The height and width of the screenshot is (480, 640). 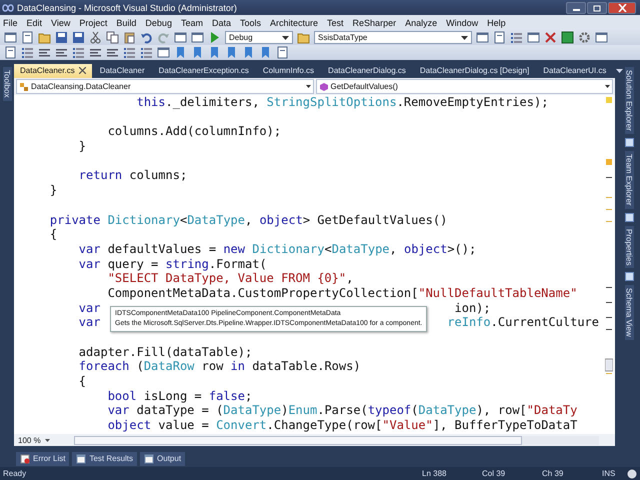 What do you see at coordinates (632, 473) in the screenshot?
I see `resize-grip-icon` at bounding box center [632, 473].